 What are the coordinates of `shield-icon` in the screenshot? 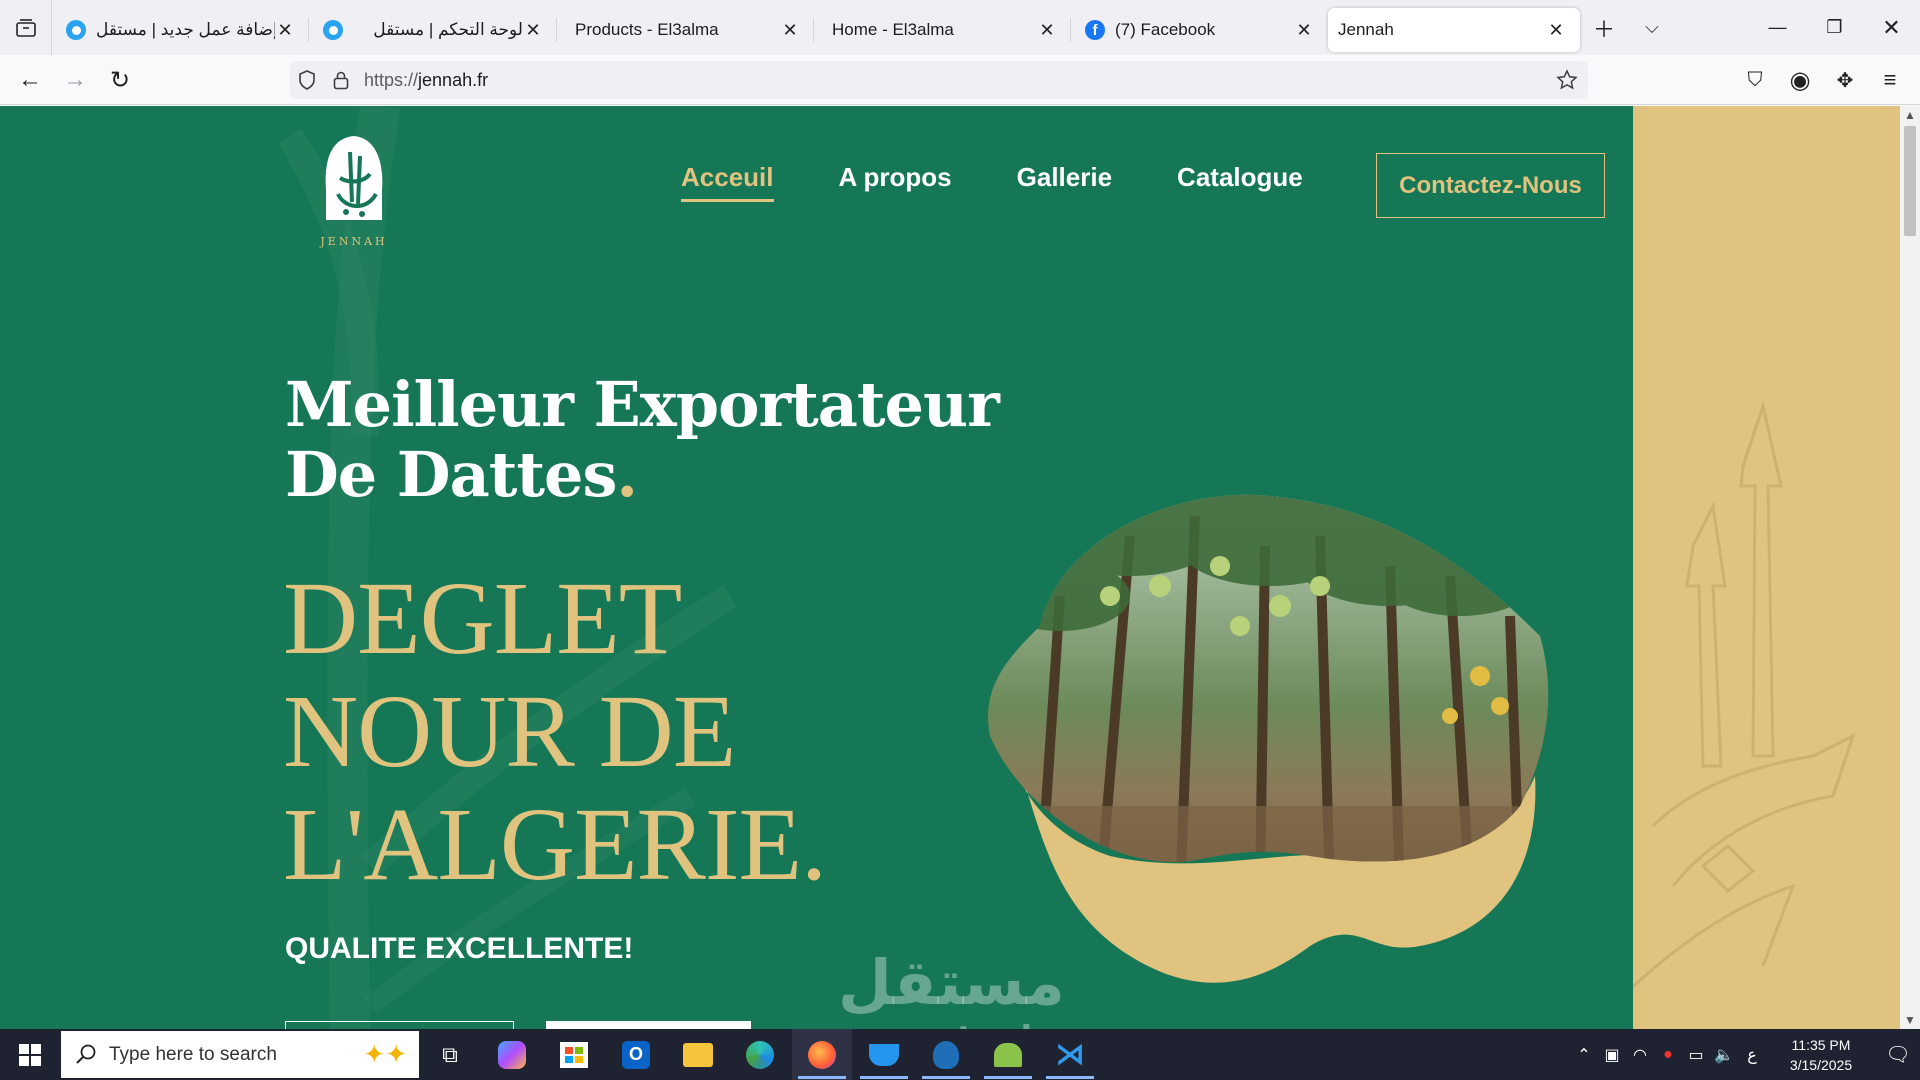 It's located at (307, 80).